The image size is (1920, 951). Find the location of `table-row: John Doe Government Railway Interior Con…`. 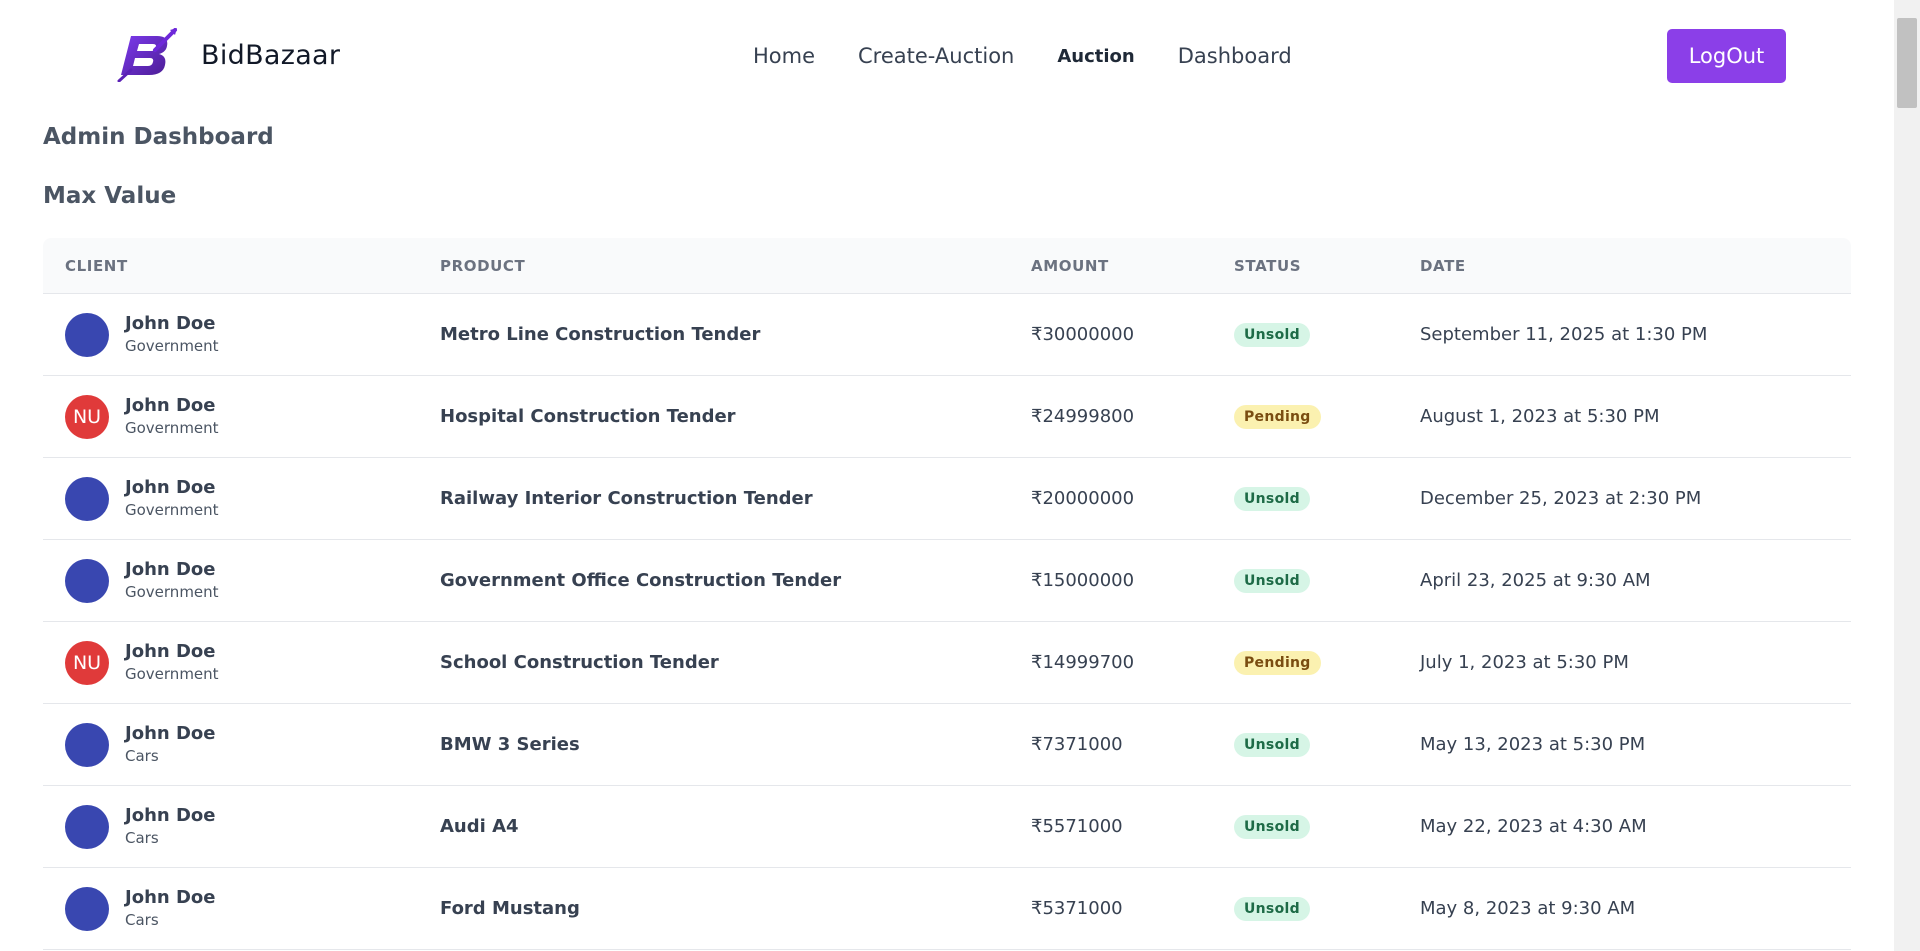

table-row: John Doe Government Railway Interior Con… is located at coordinates (947, 498).